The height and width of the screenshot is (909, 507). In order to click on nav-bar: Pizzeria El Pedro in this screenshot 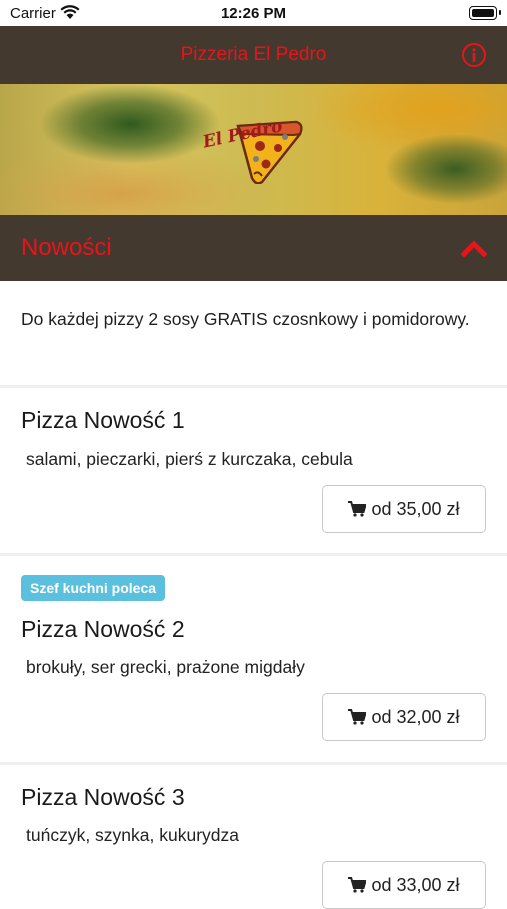, I will do `click(253, 55)`.